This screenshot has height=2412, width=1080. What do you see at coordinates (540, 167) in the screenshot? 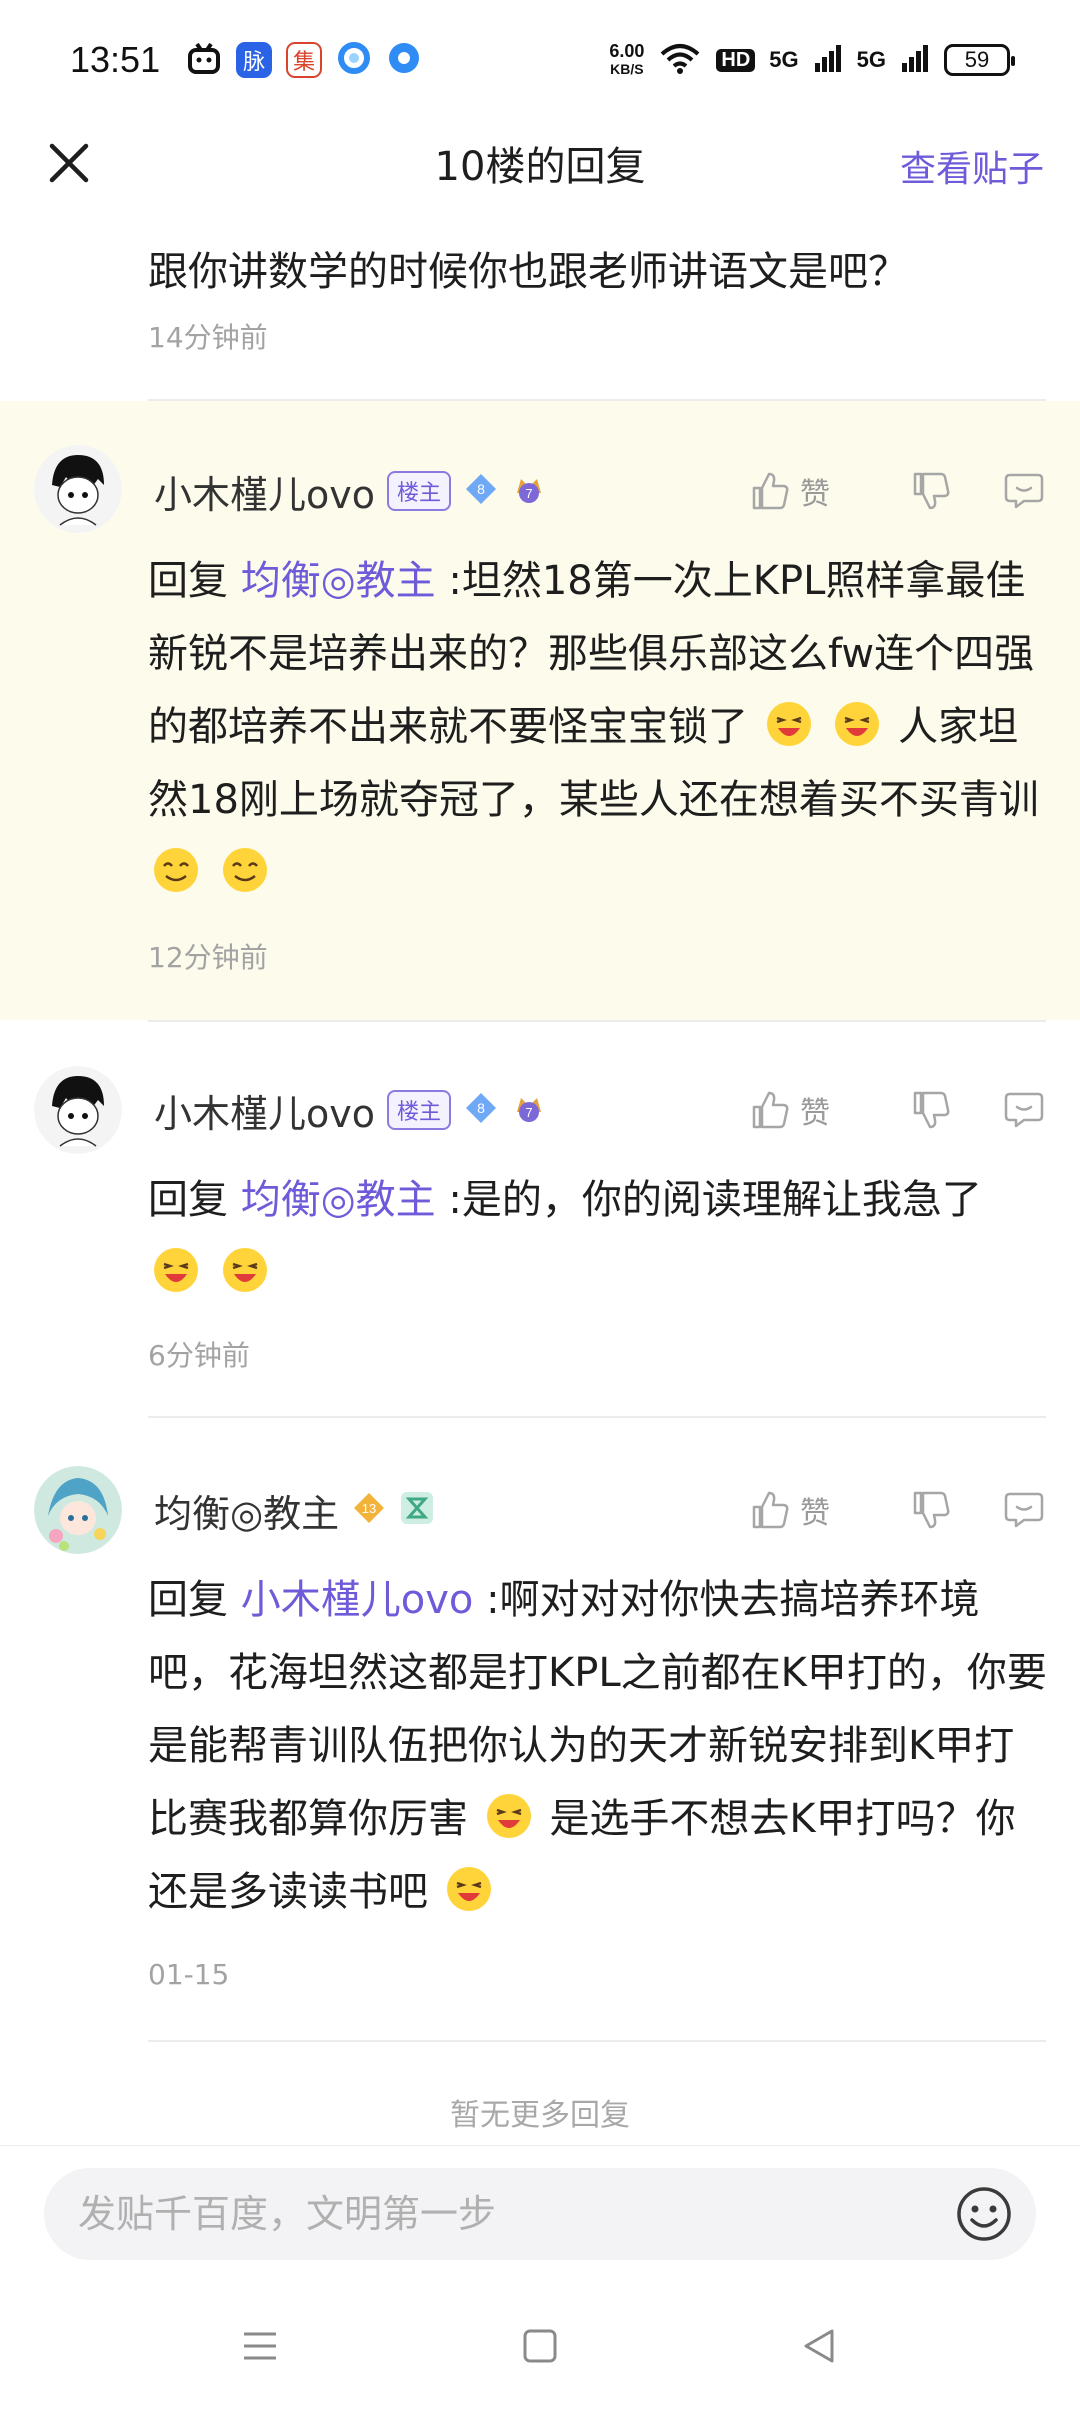
I see `page-title: 10楼的回复` at bounding box center [540, 167].